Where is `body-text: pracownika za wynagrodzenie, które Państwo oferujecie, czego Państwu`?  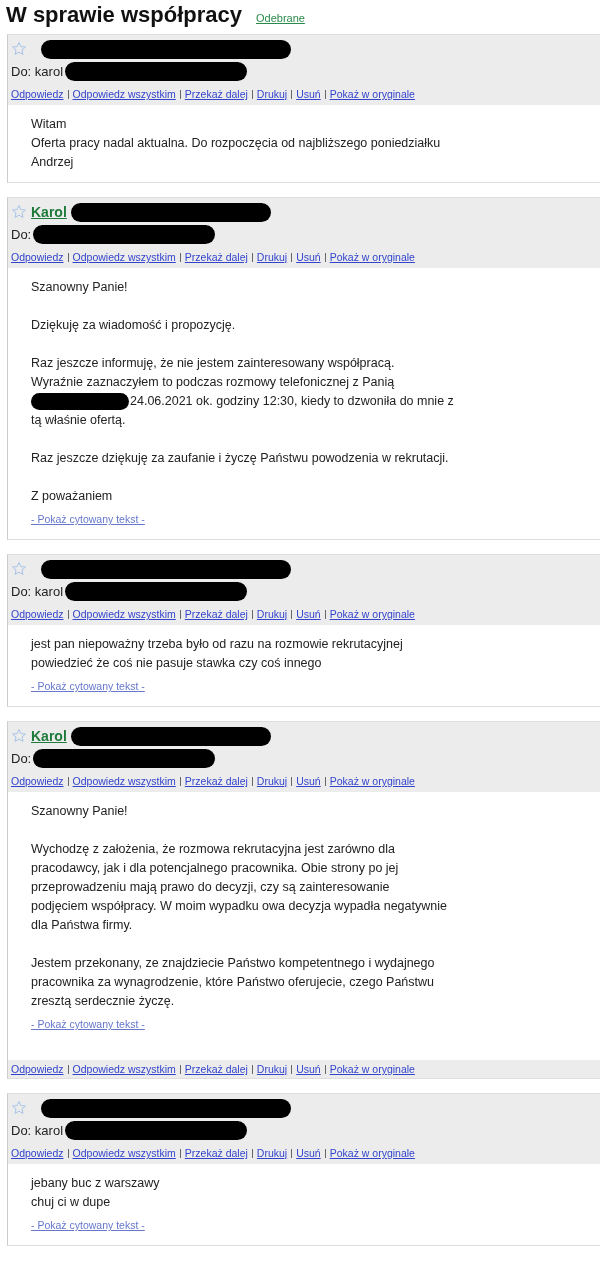 body-text: pracownika za wynagrodzenie, które Państwo oferujecie, czego Państwu is located at coordinates (233, 982).